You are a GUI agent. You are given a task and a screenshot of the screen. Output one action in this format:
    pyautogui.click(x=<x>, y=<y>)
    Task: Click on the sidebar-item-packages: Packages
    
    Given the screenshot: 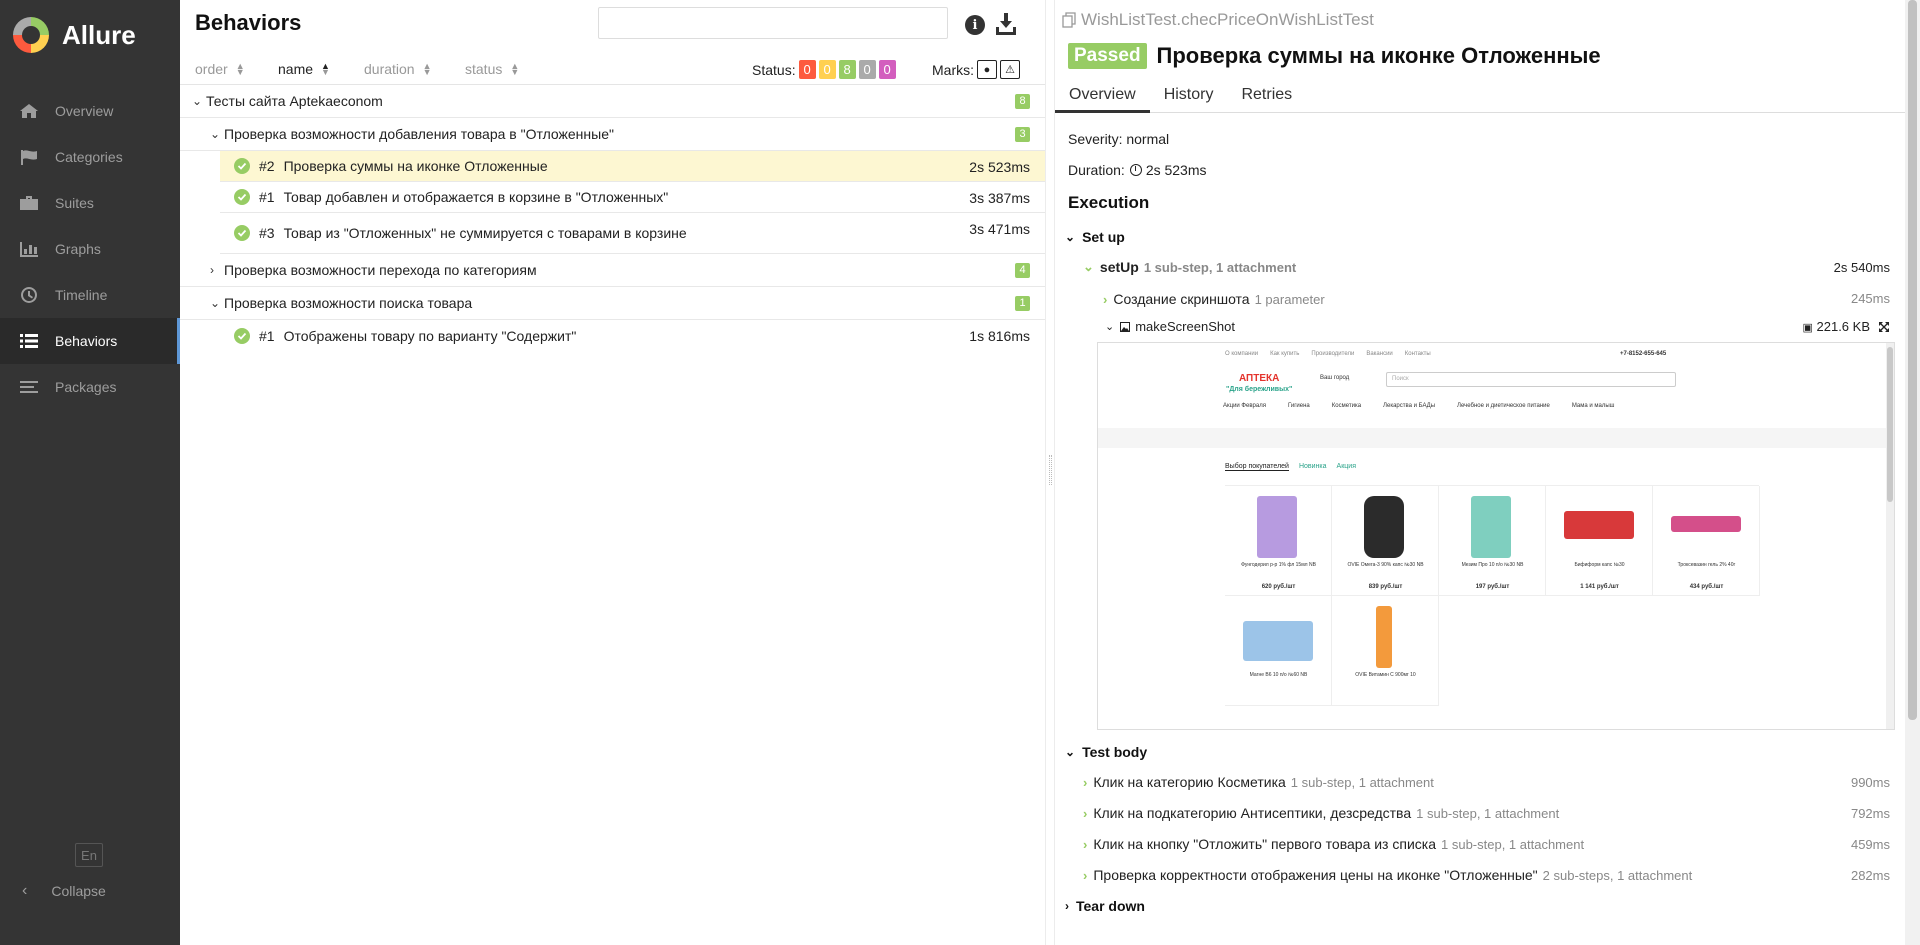 What is the action you would take?
    pyautogui.click(x=90, y=387)
    